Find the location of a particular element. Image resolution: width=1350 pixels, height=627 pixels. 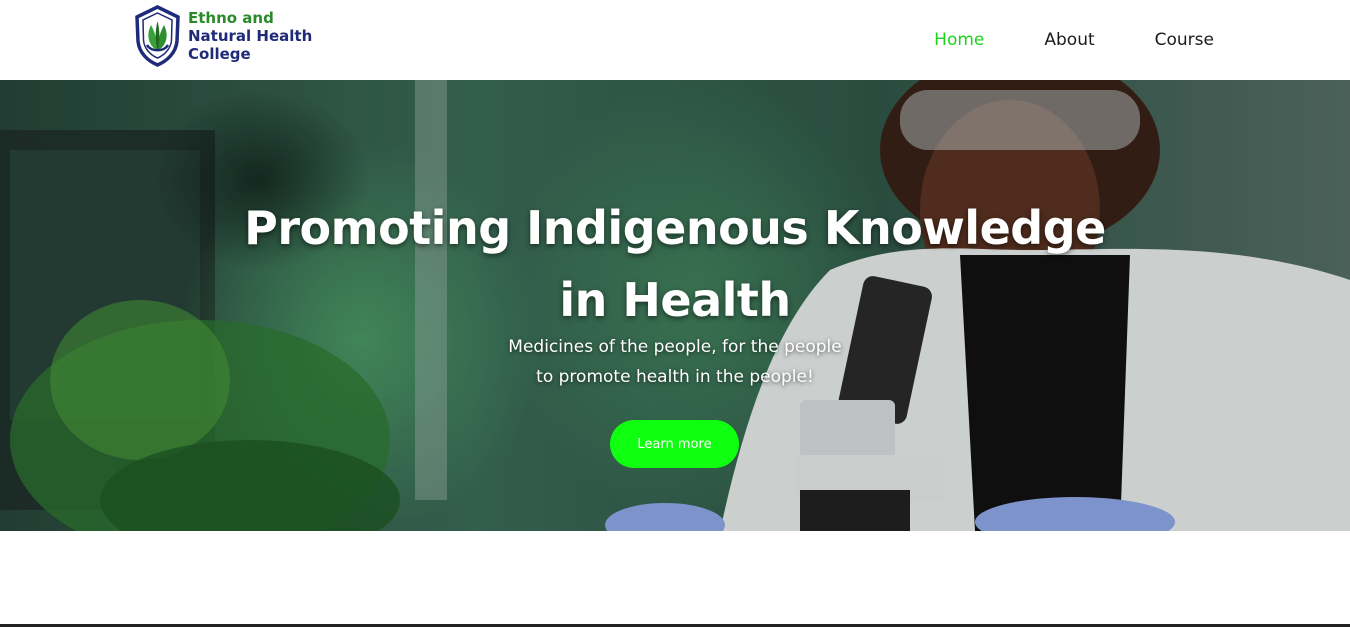

brand-name: Ethno and Natural Health College is located at coordinates (250, 36).